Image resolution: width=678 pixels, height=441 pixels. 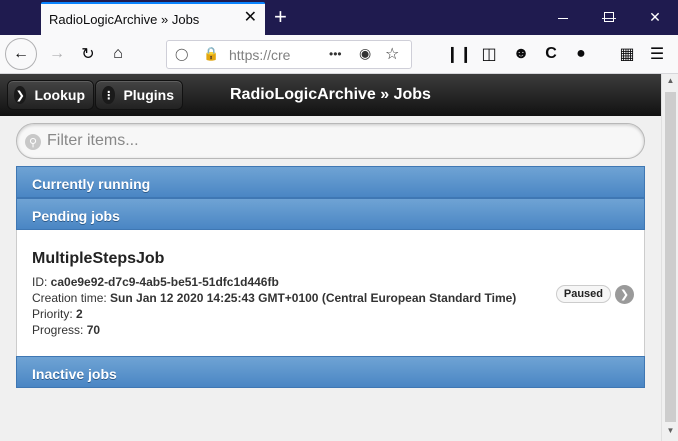 I want to click on lookup-button: ❯ Lookup, so click(x=50, y=95).